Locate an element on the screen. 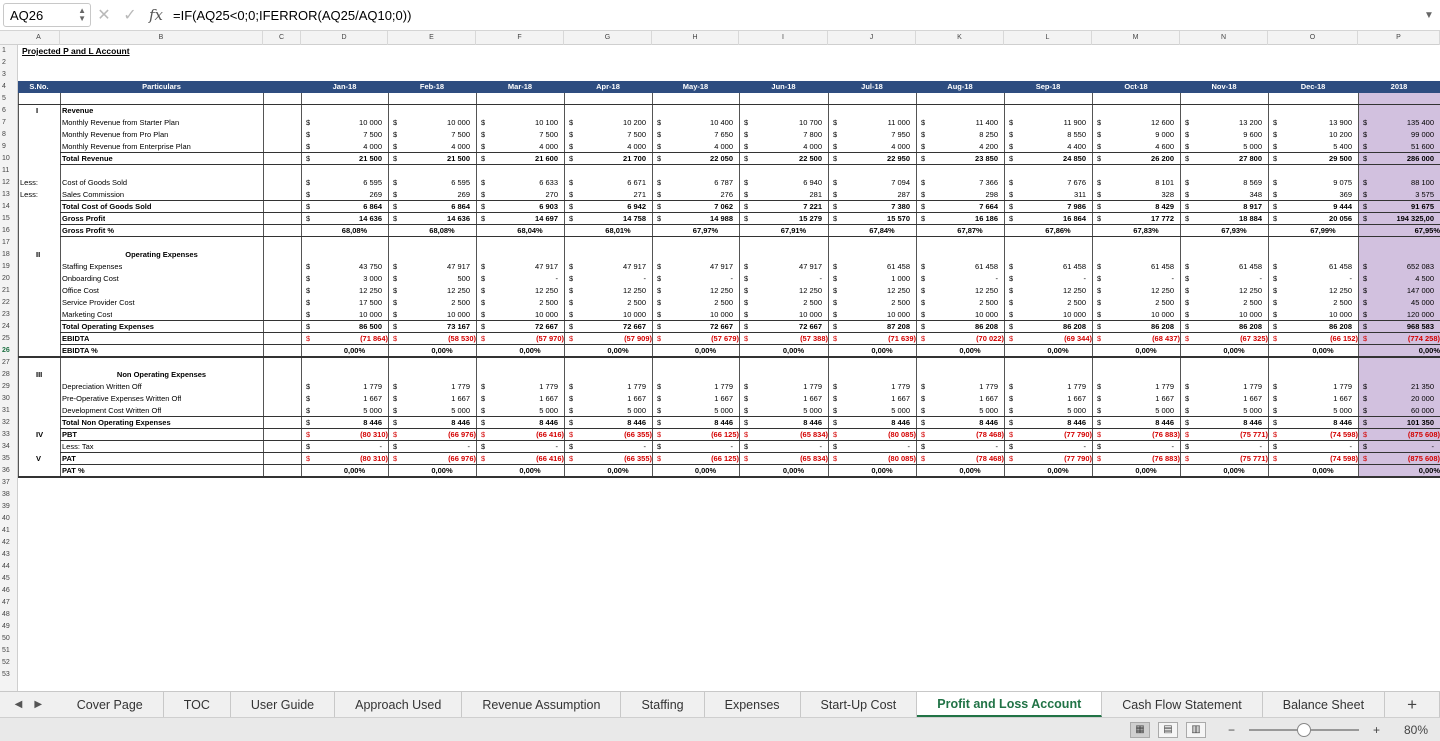 The height and width of the screenshot is (741, 1440). page-break-view-icon: ▥ is located at coordinates (1195, 729).